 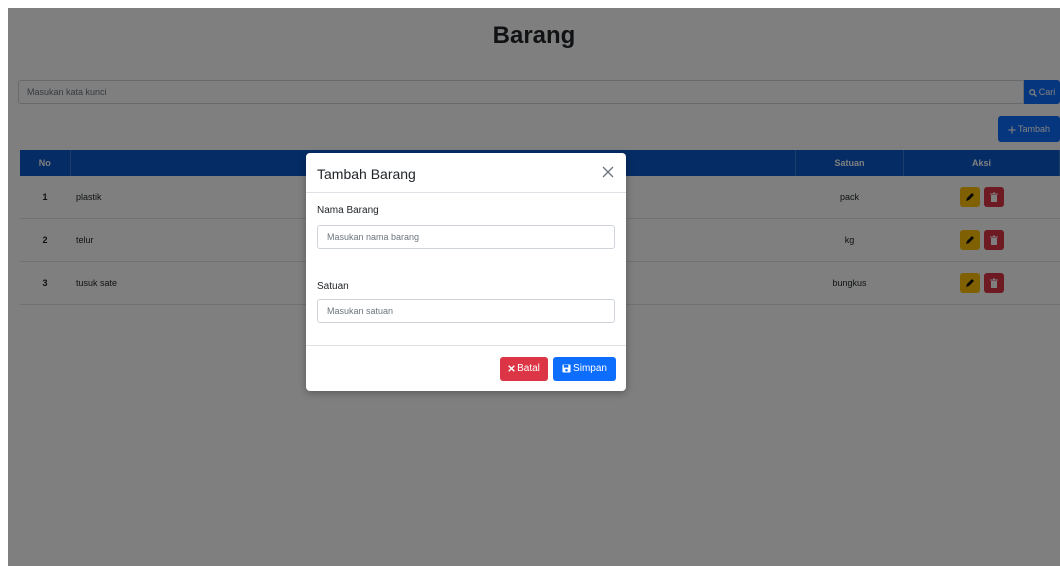 What do you see at coordinates (511, 368) in the screenshot?
I see `x-icon` at bounding box center [511, 368].